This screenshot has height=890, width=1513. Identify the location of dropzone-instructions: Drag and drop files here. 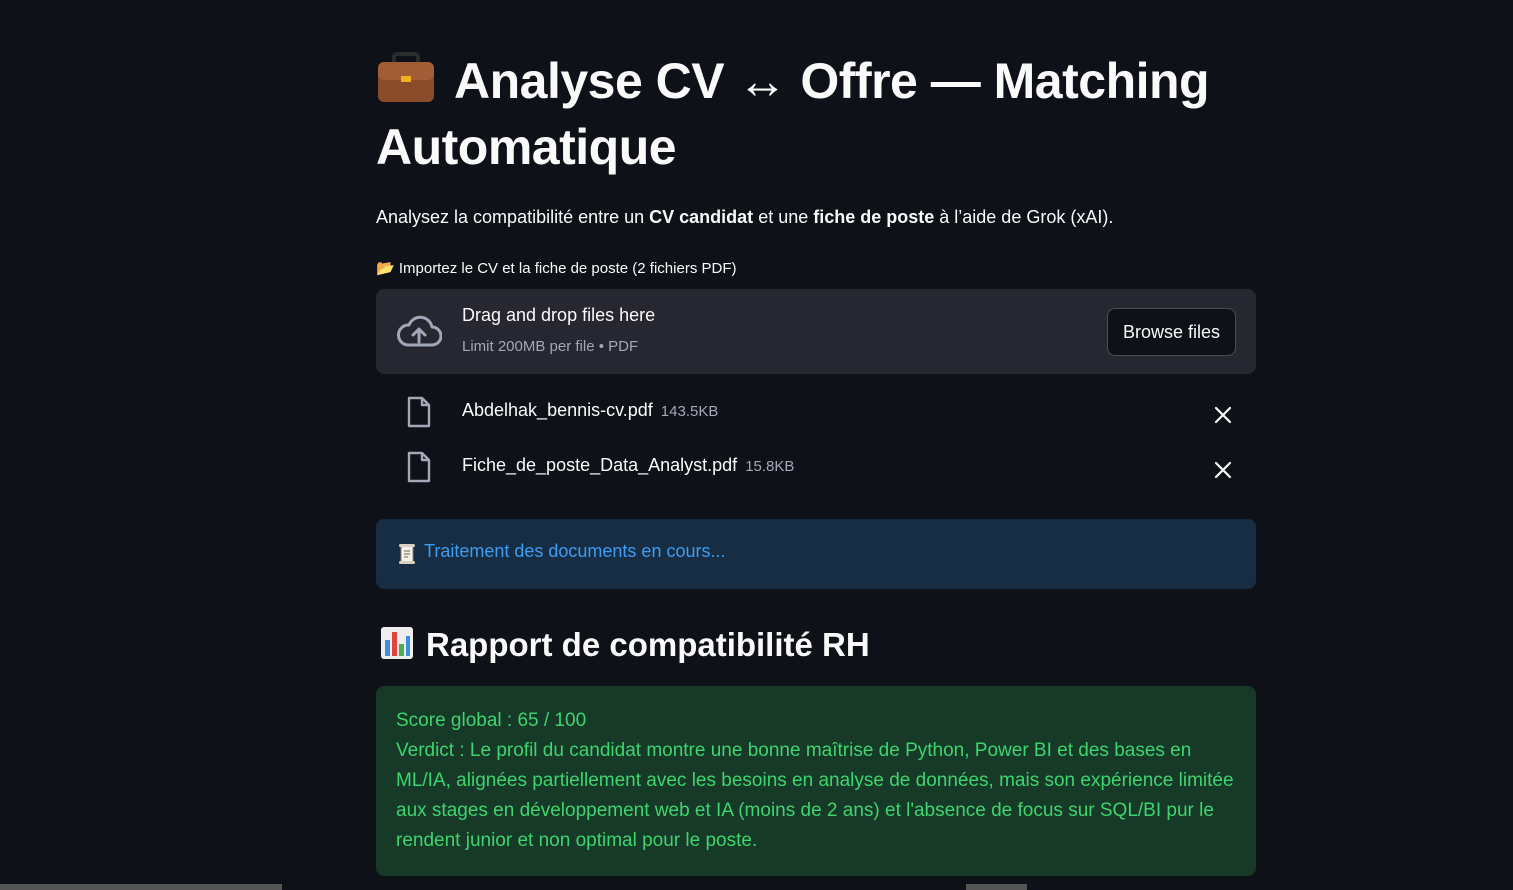
(559, 315).